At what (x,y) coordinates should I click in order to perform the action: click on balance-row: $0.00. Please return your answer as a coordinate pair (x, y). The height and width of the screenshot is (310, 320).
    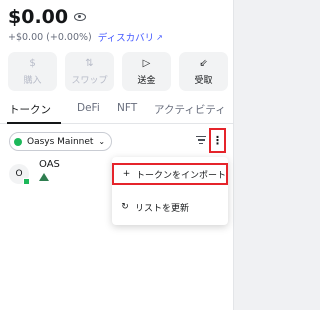
    Looking at the image, I should click on (47, 17).